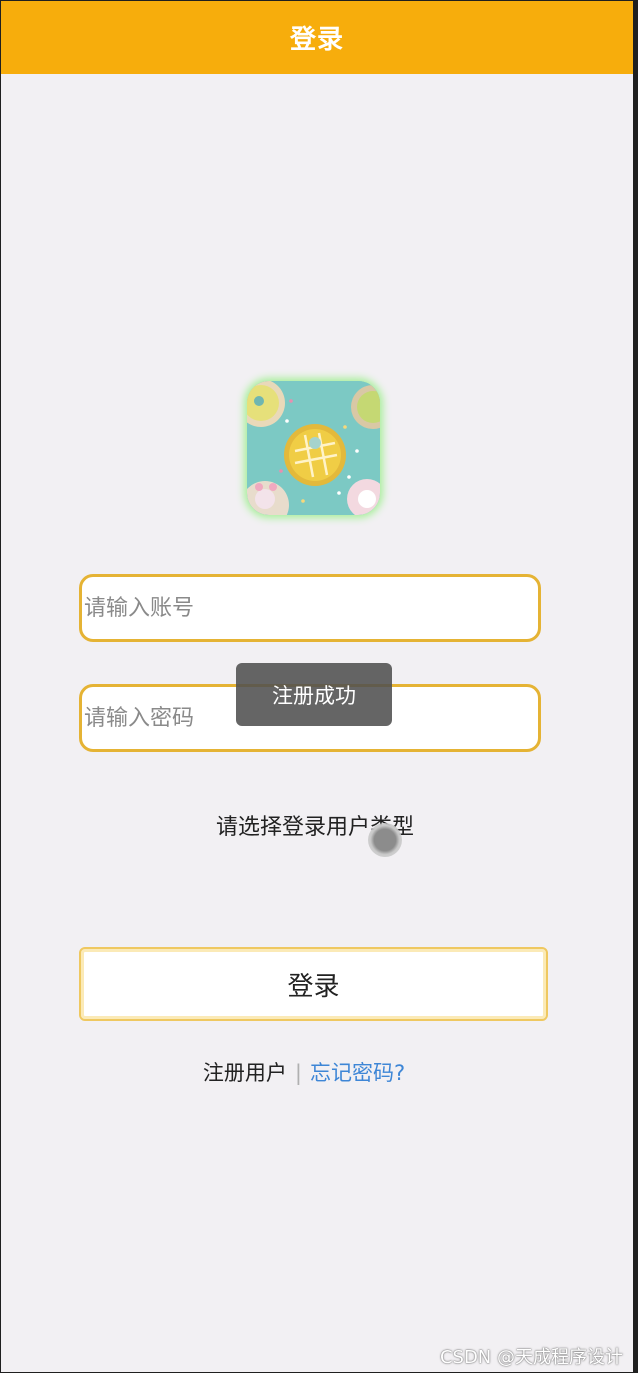 The image size is (638, 1373). I want to click on toast-message: 注册成功, so click(314, 694).